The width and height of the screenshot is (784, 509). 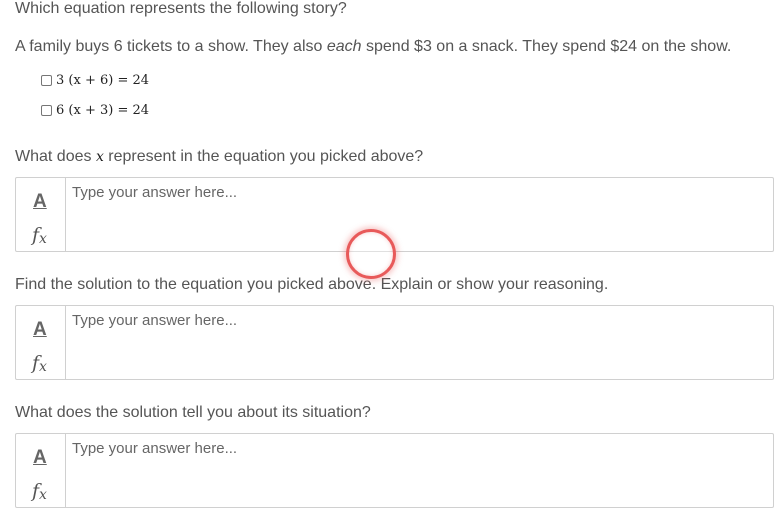 I want to click on choice-2: 6 (x + 3) = 24, so click(x=95, y=110).